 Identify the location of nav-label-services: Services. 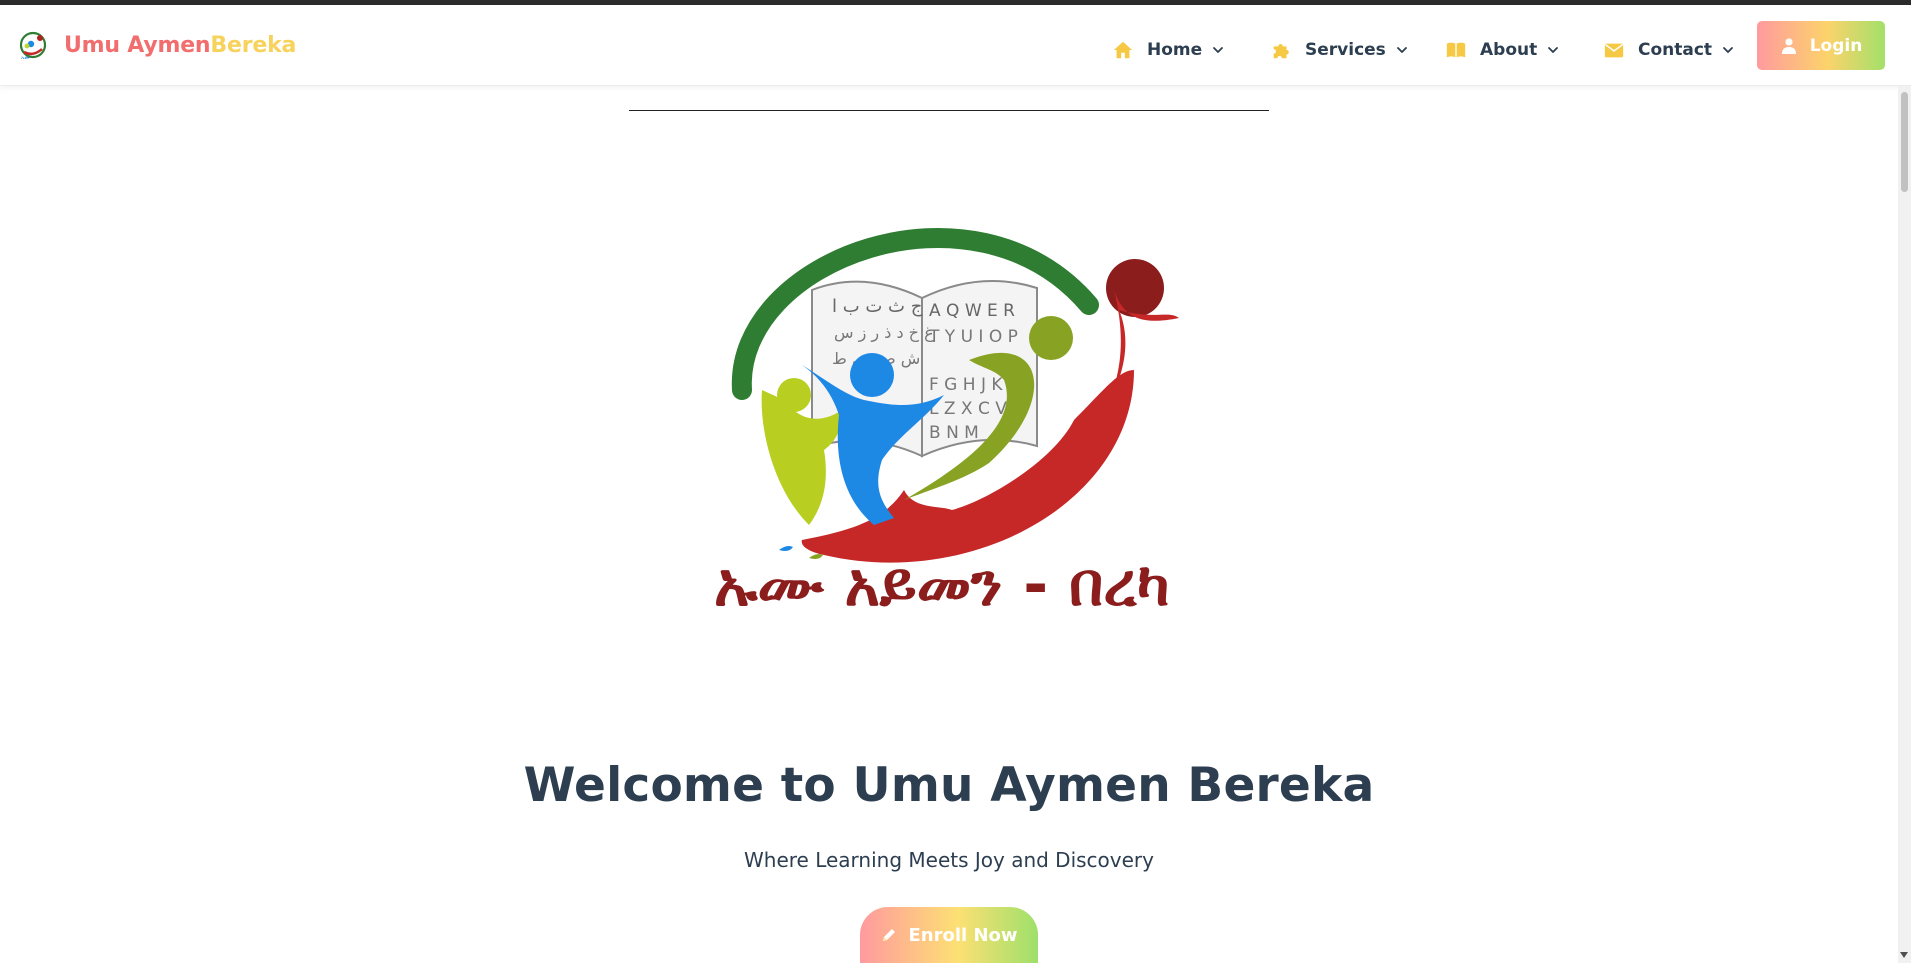
(1345, 50).